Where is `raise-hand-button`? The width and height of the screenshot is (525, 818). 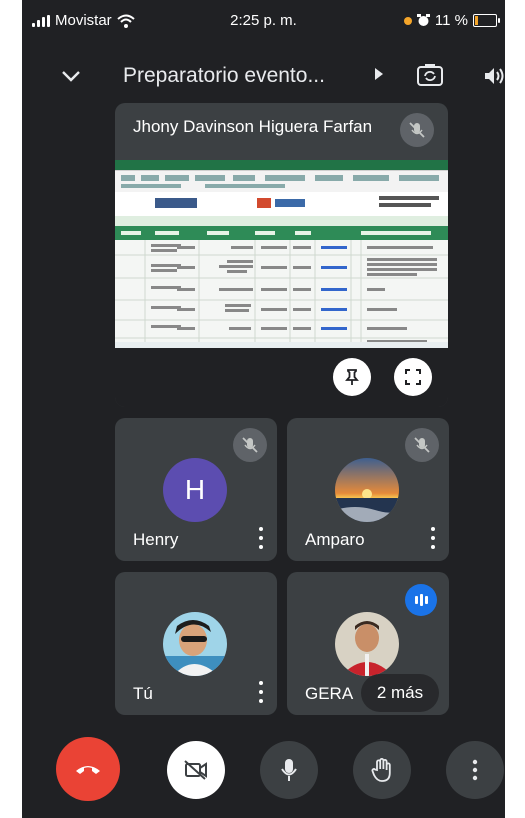 raise-hand-button is located at coordinates (382, 770).